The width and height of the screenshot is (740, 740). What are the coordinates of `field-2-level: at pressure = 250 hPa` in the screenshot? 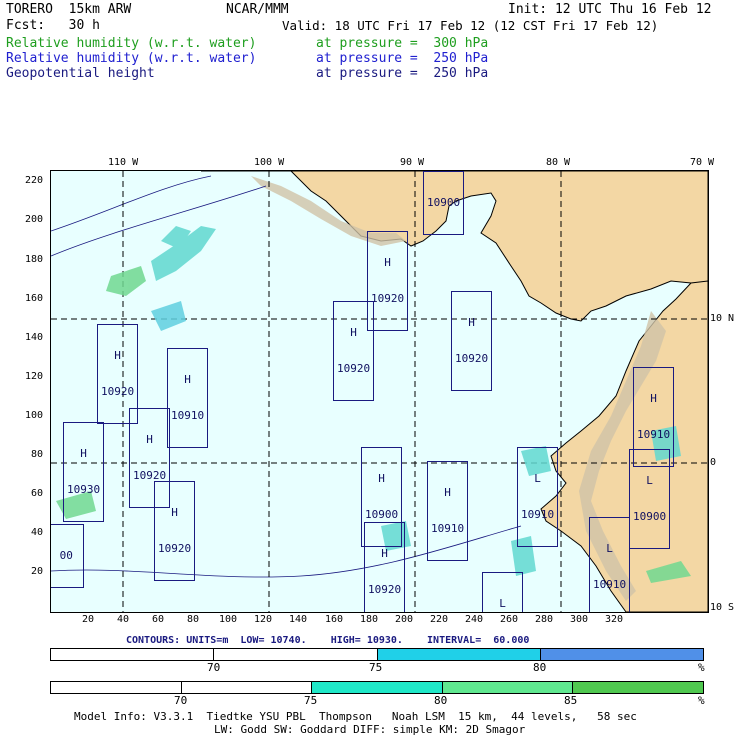 It's located at (402, 58).